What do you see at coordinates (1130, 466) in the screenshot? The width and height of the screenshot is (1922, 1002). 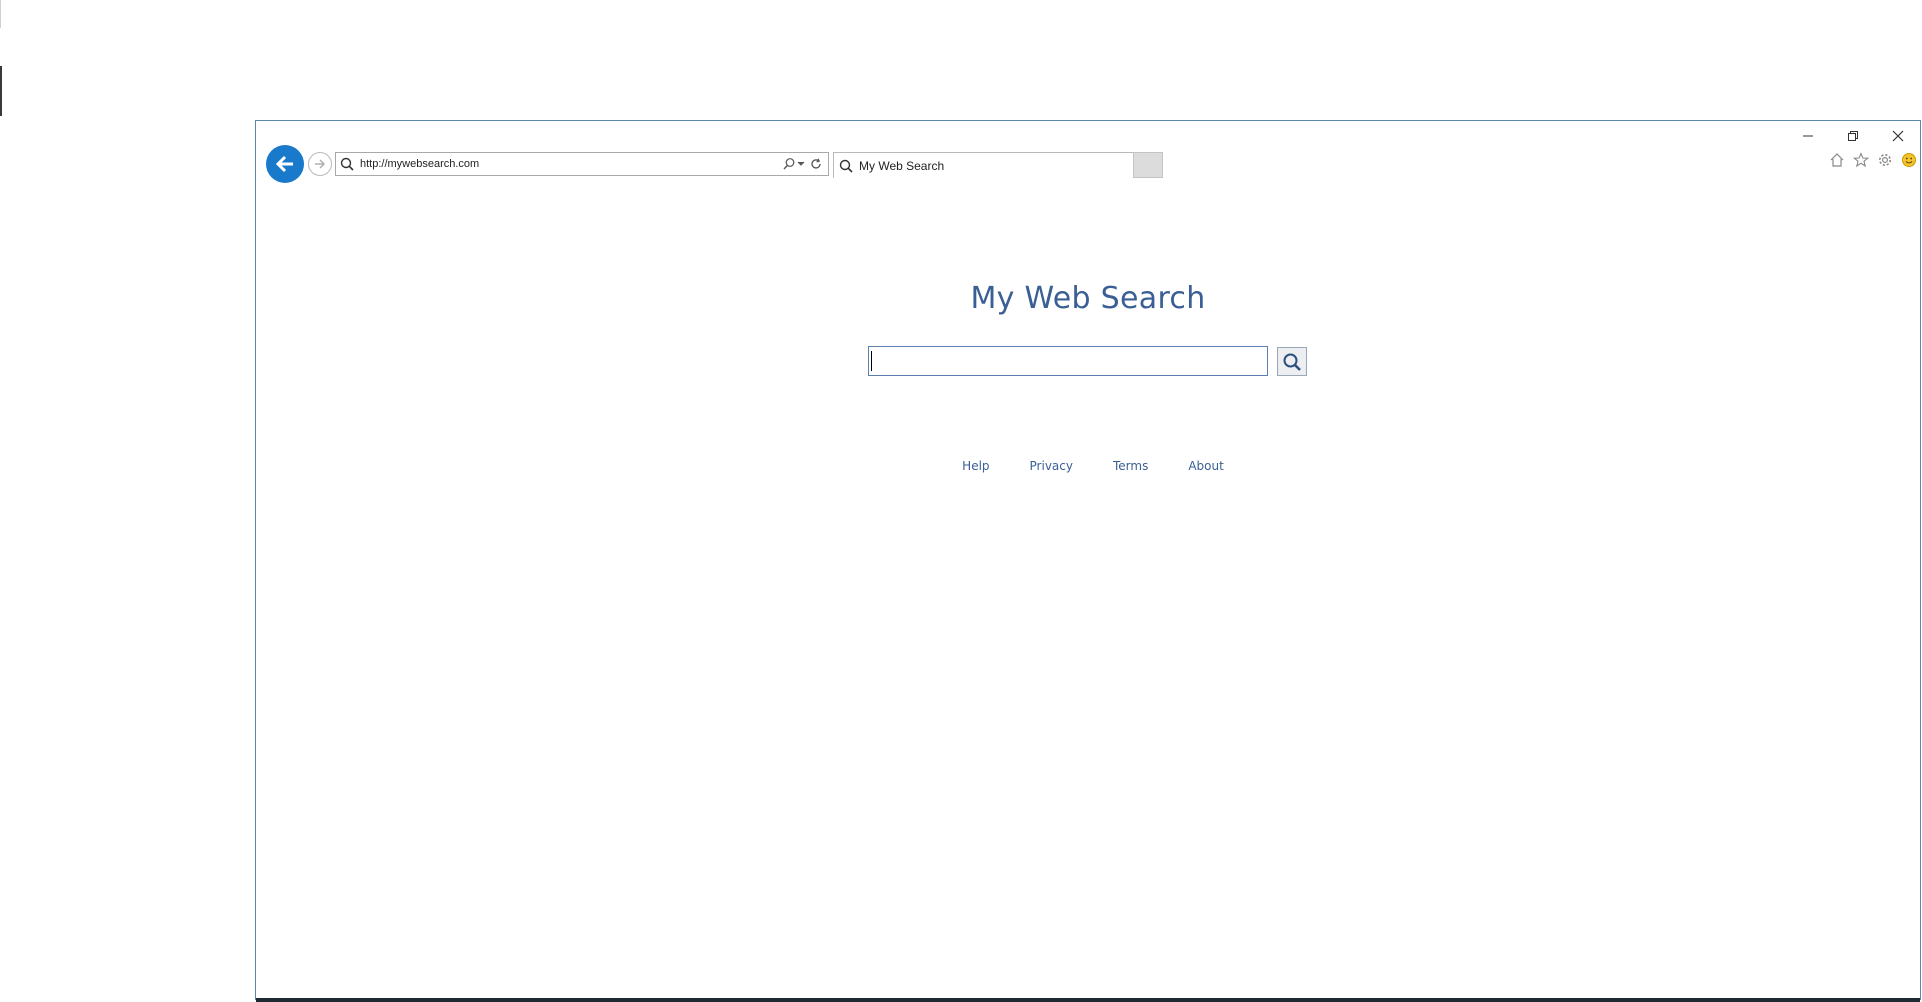 I see `footer-link-terms: Terms` at bounding box center [1130, 466].